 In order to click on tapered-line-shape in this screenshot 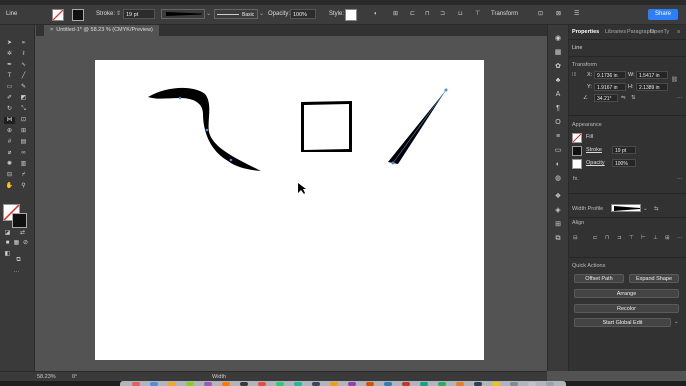, I will do `click(417, 127)`.